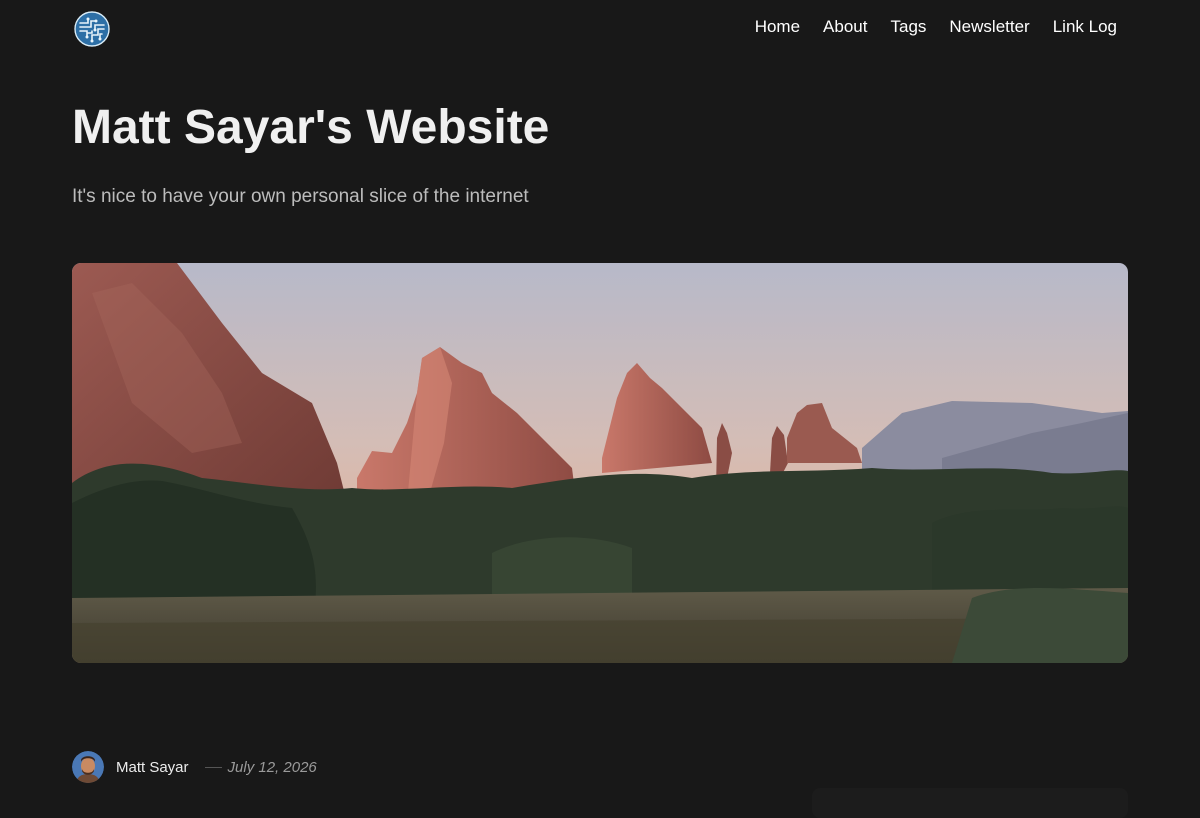 This screenshot has width=1200, height=818. Describe the element at coordinates (845, 27) in the screenshot. I see `nav-about-link: About` at that location.